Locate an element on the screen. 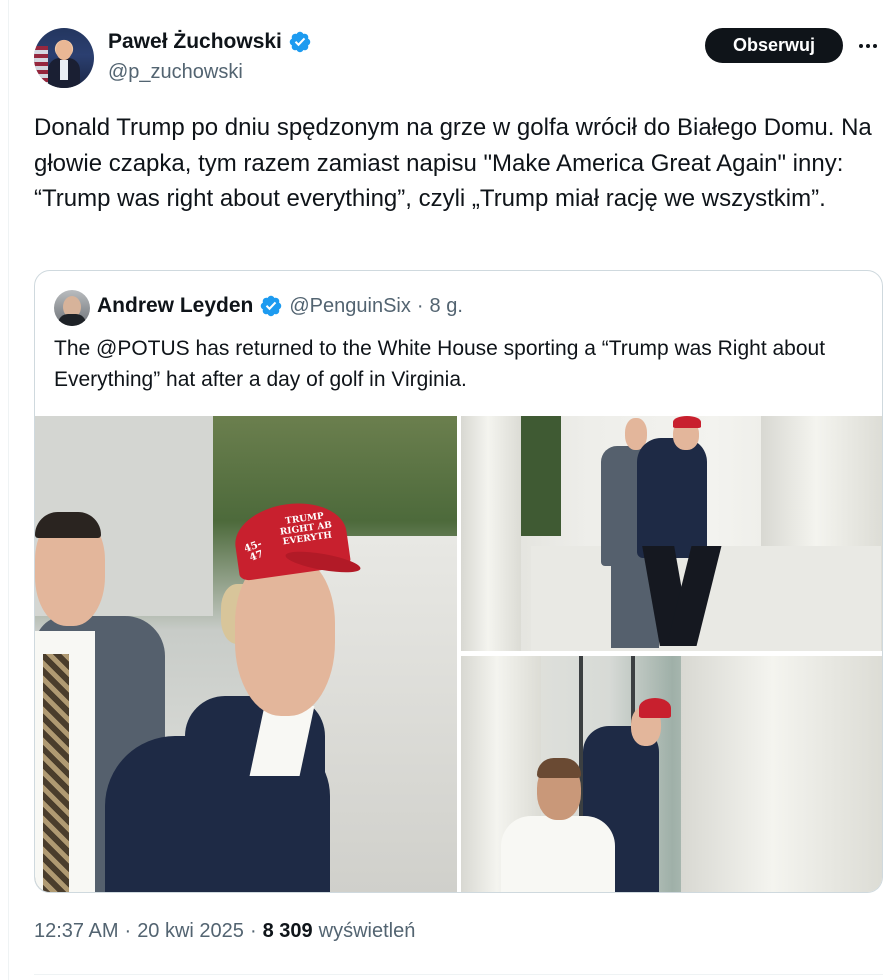 The width and height of the screenshot is (895, 980). author-name-row: Paweł Żuchowski is located at coordinates (210, 42).